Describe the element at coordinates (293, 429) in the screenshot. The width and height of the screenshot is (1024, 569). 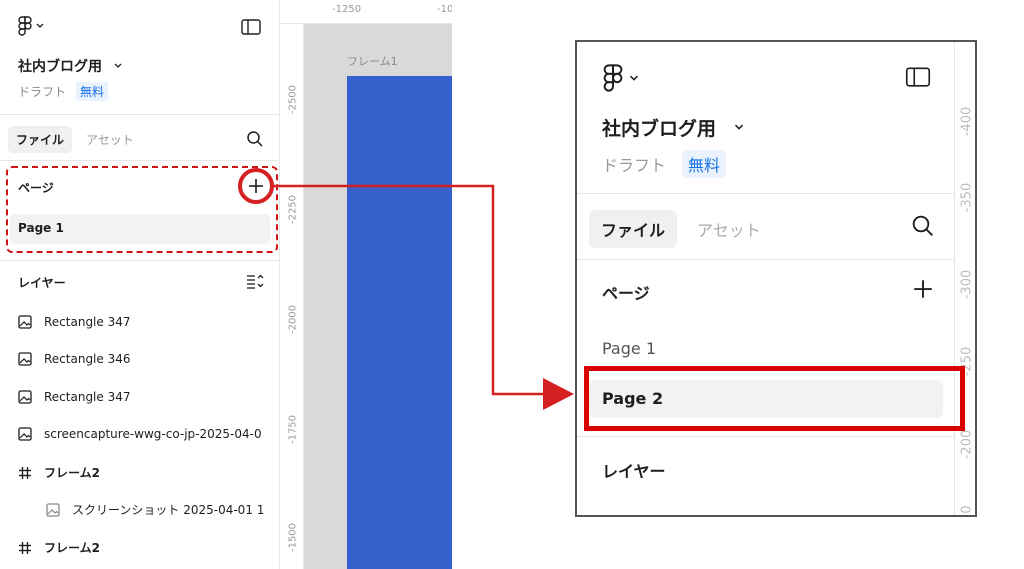
I see `ruler-tick-label: -1750` at that location.